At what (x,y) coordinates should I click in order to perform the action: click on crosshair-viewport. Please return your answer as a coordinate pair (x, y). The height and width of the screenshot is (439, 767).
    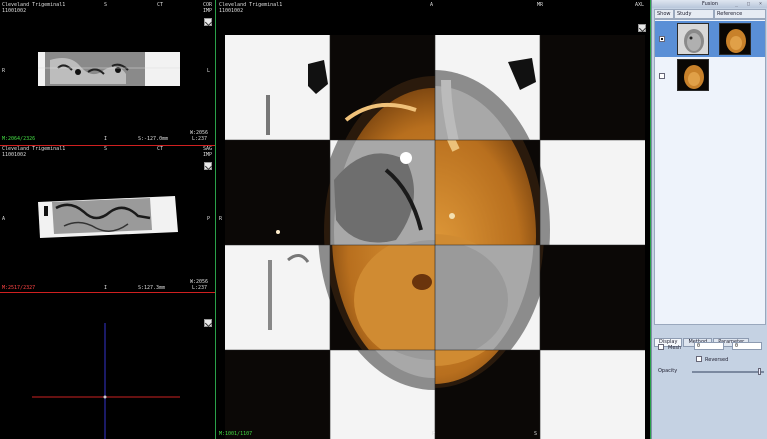
    Looking at the image, I should click on (107, 366).